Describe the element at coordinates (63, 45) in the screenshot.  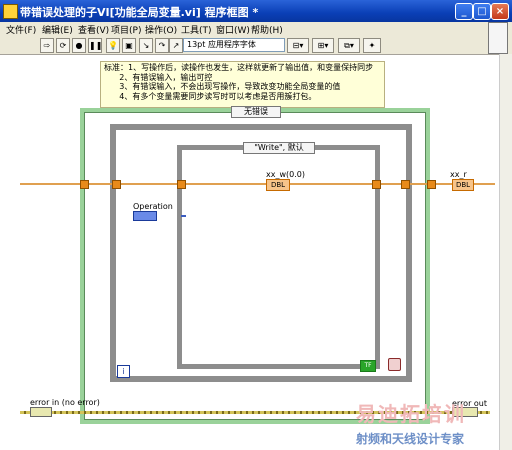
I see `run-continuously-icon: ⟳` at that location.